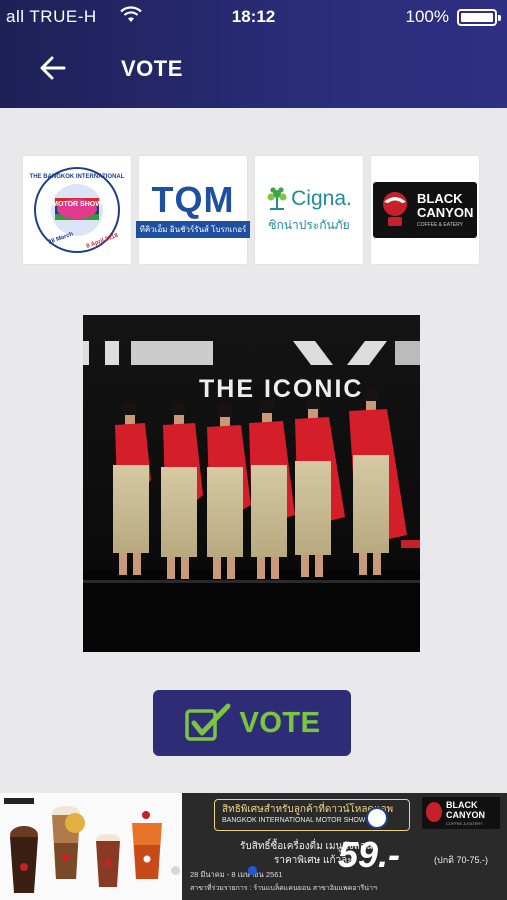 The width and height of the screenshot is (507, 900). What do you see at coordinates (466, 815) in the screenshot?
I see `ad-brand-2: CANYON` at bounding box center [466, 815].